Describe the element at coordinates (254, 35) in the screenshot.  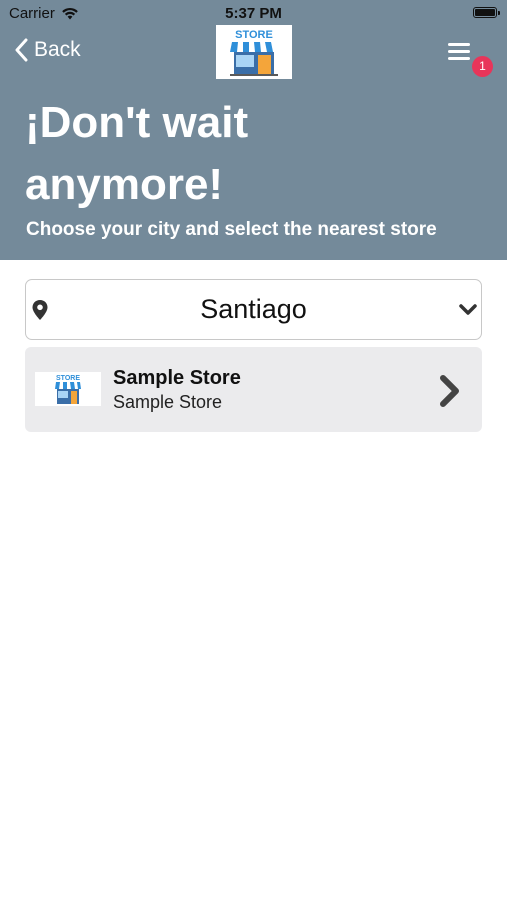
I see `logo-text: STORE` at that location.